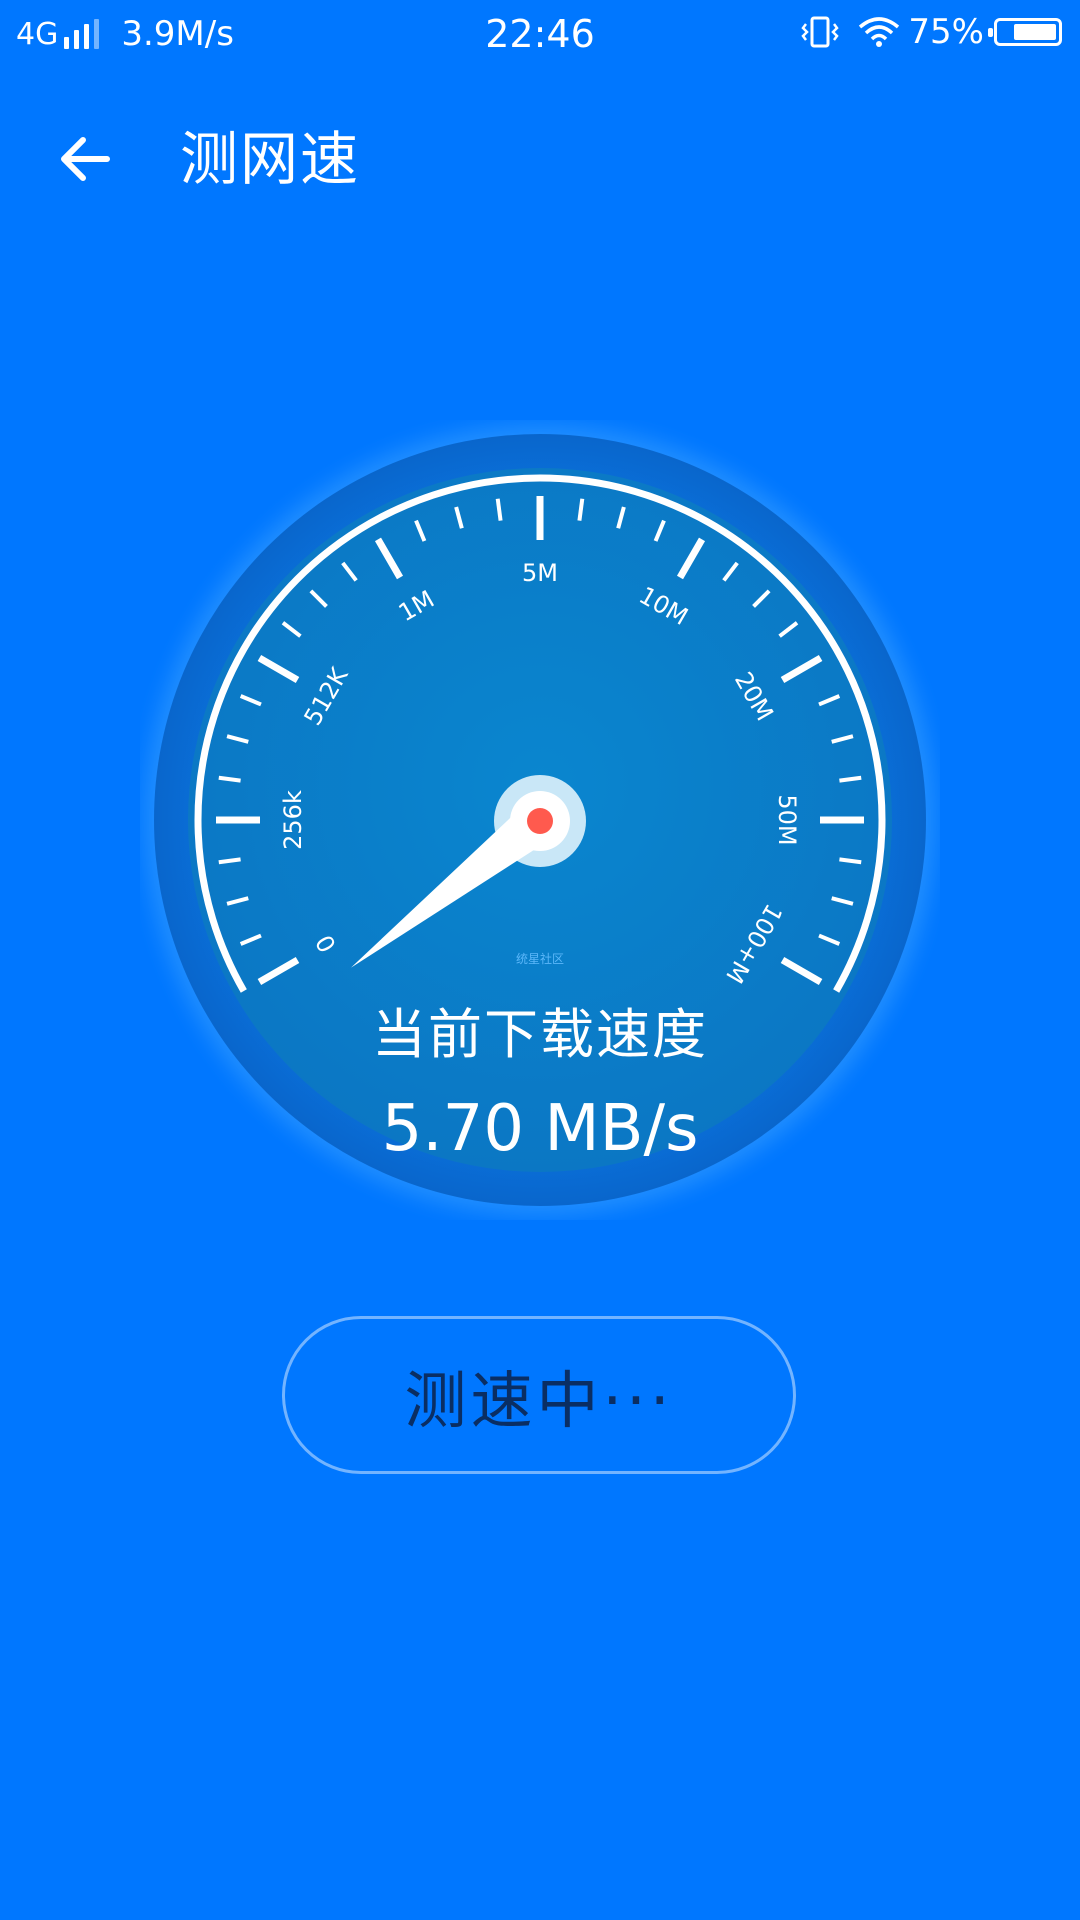 The width and height of the screenshot is (1080, 1920). What do you see at coordinates (879, 32) in the screenshot?
I see `wifi-icon` at bounding box center [879, 32].